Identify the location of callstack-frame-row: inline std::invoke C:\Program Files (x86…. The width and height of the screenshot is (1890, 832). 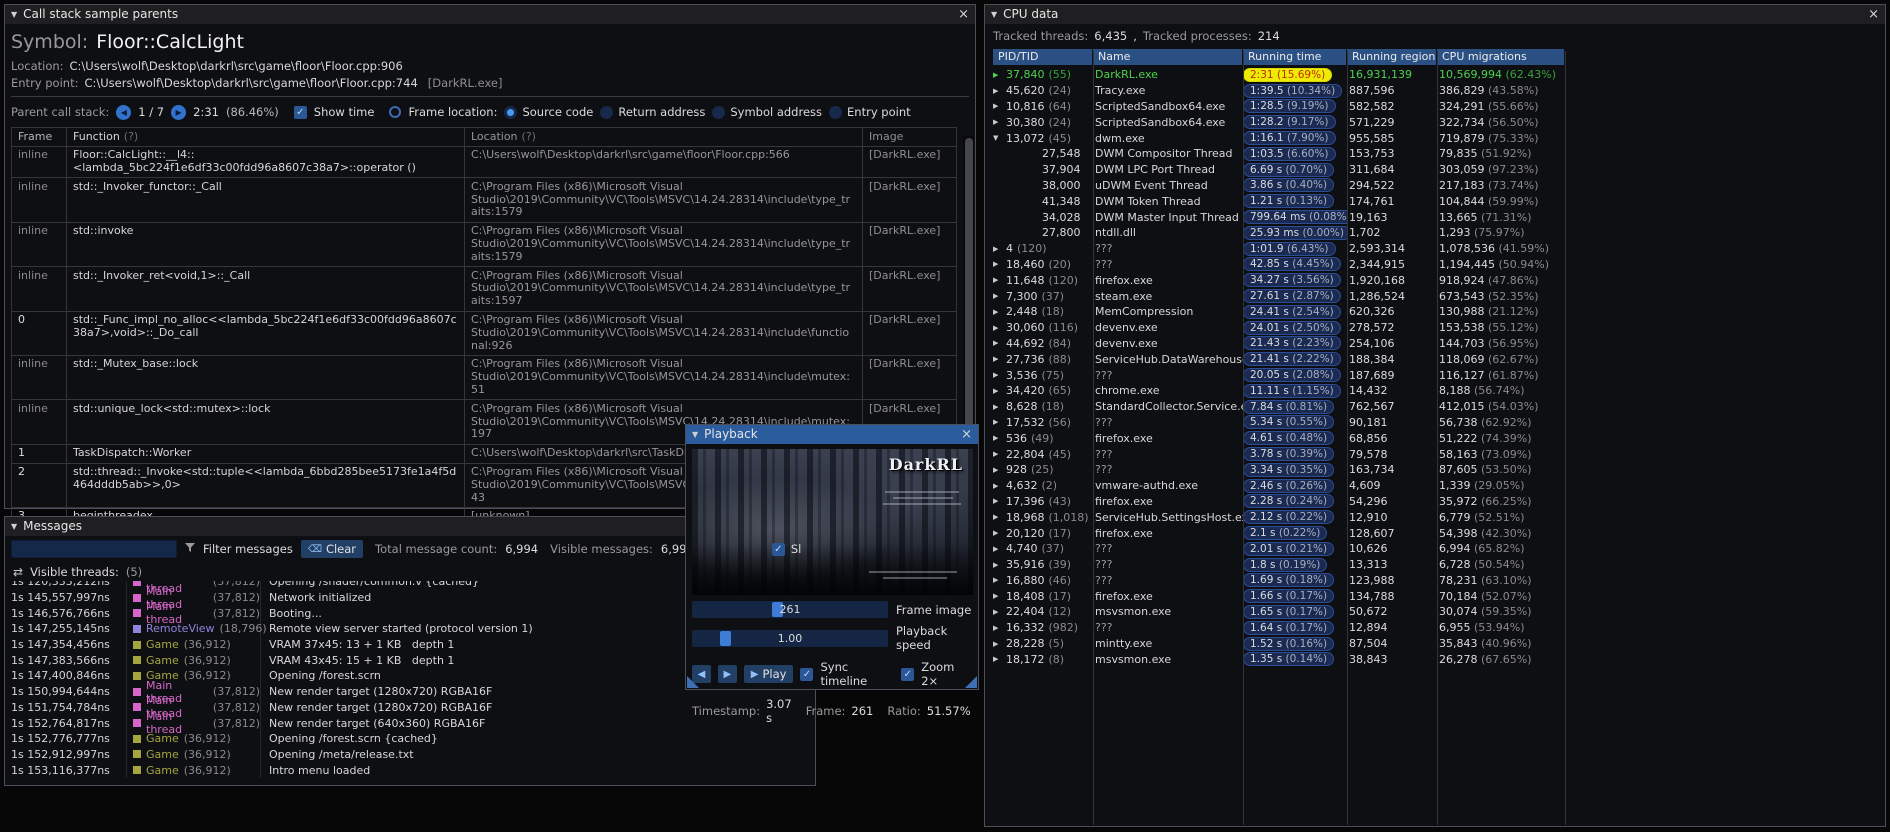
(484, 245).